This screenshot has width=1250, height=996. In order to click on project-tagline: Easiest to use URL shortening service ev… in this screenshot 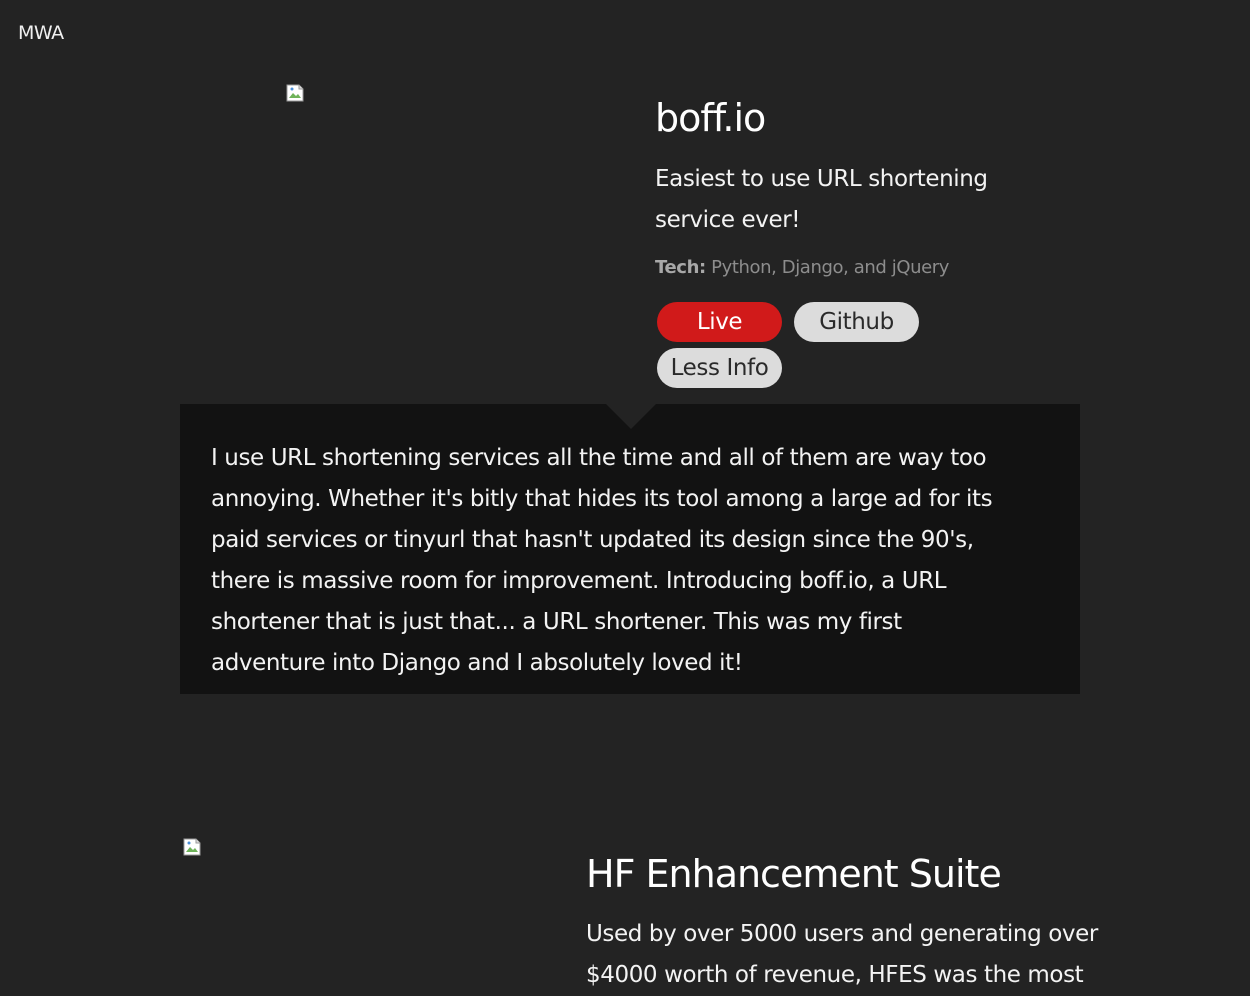, I will do `click(821, 199)`.